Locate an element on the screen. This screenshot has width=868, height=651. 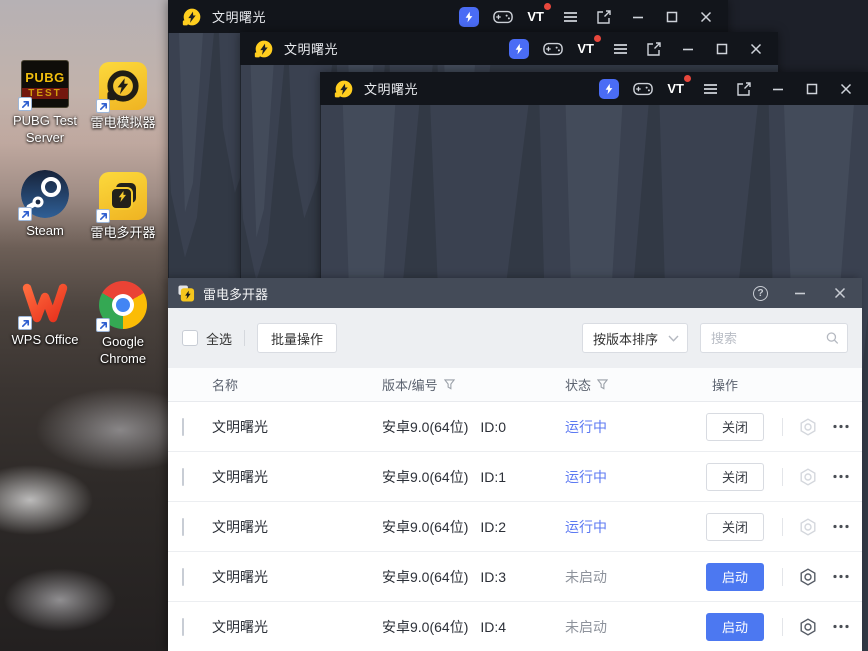
desktop-icon-google-chrome: Google Chrome is located at coordinates (123, 324).